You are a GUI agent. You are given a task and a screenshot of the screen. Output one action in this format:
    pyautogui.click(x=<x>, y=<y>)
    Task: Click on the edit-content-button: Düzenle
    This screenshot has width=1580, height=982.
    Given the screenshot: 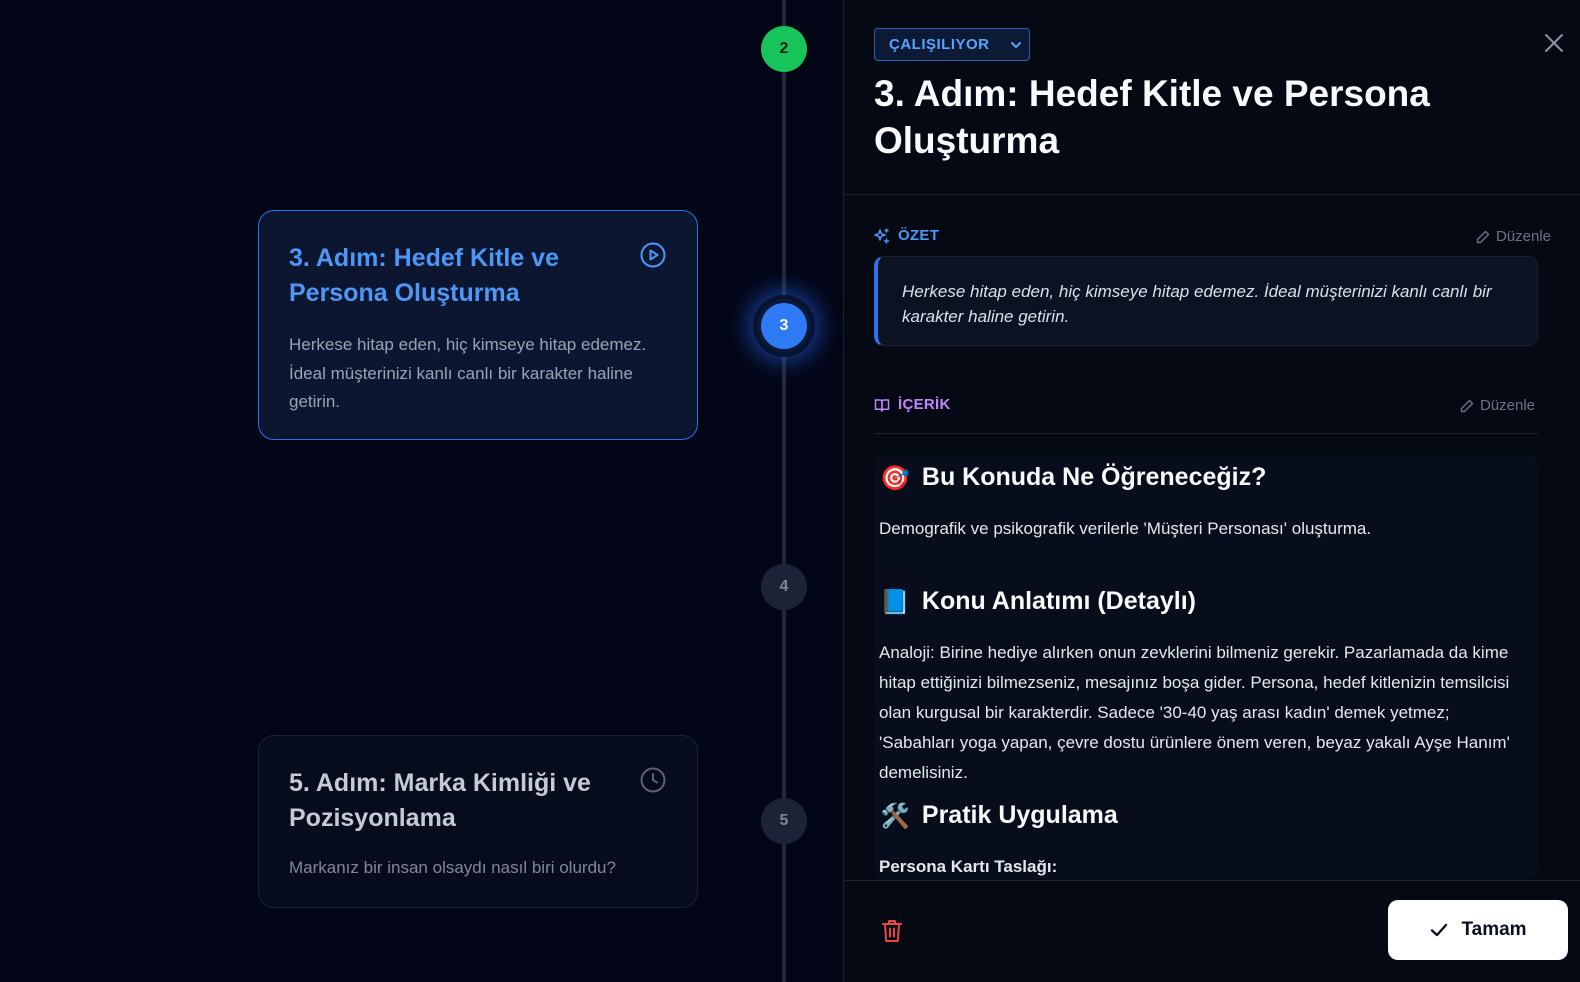 What is the action you would take?
    pyautogui.click(x=1497, y=405)
    